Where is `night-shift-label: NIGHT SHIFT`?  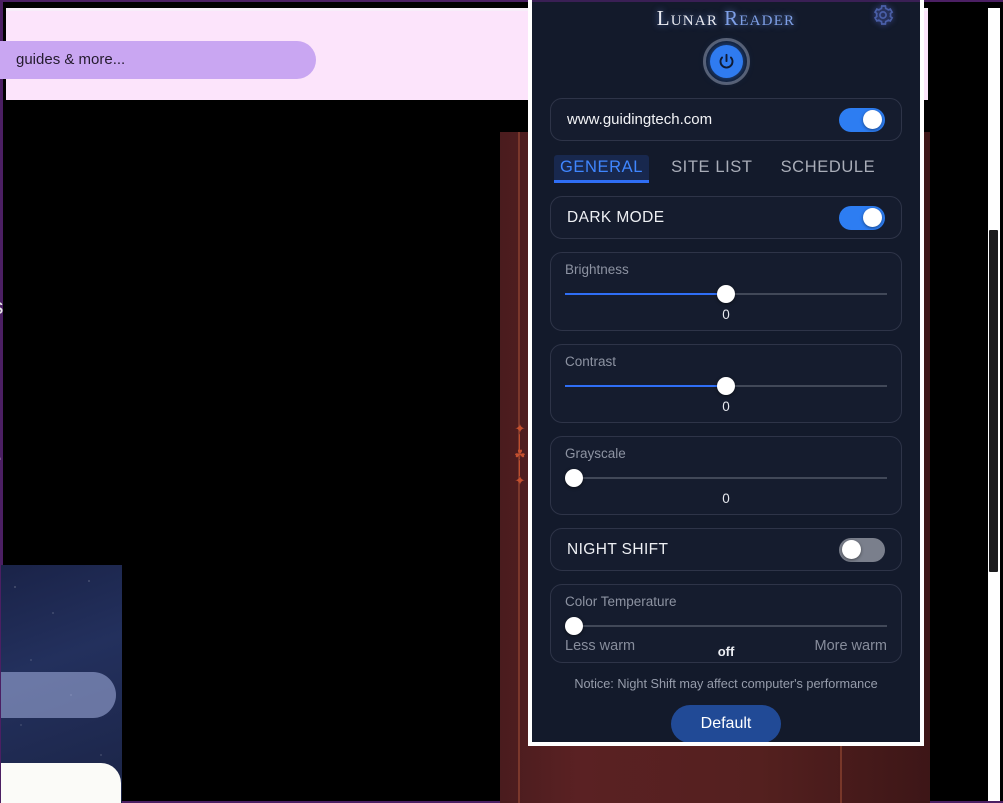 night-shift-label: NIGHT SHIFT is located at coordinates (618, 549).